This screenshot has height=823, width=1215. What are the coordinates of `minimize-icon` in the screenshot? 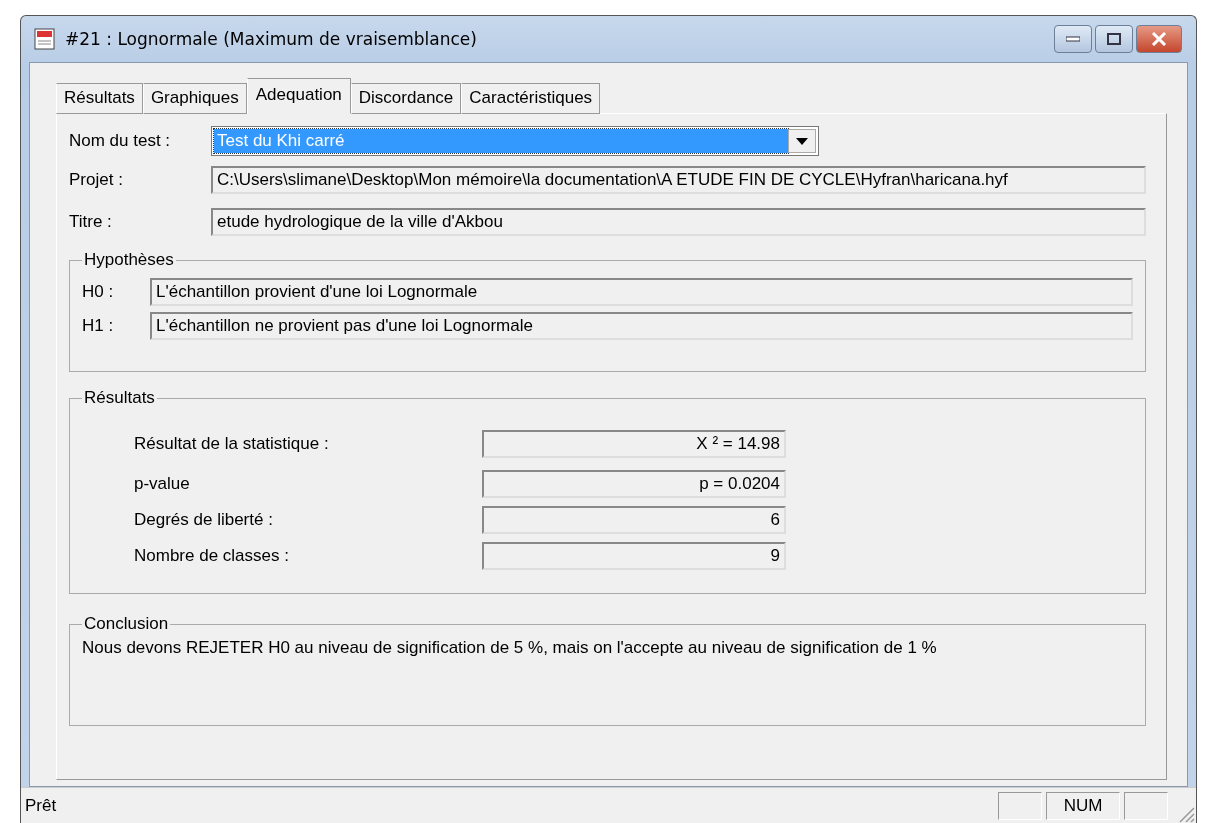 It's located at (1073, 39).